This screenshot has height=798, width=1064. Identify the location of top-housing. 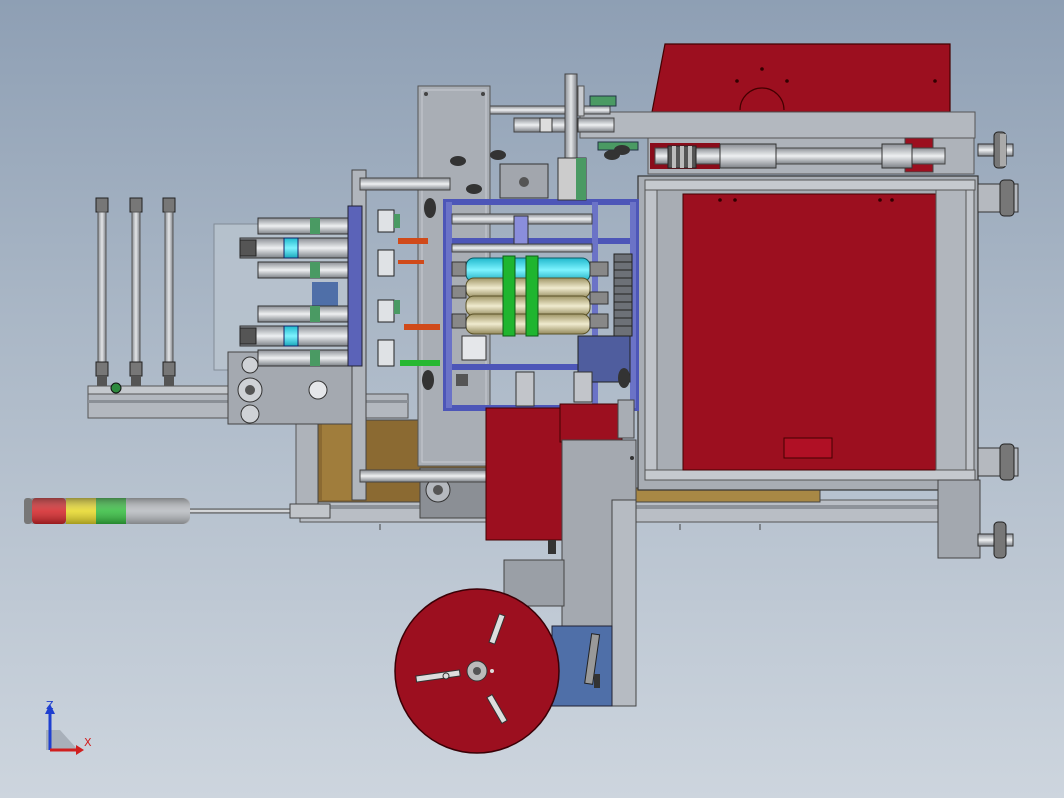
(801, 78).